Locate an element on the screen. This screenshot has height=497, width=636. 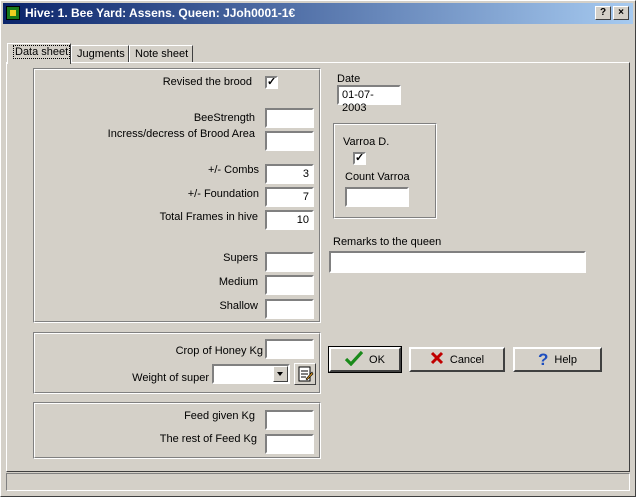
cancel-label: Cancel is located at coordinates (467, 359).